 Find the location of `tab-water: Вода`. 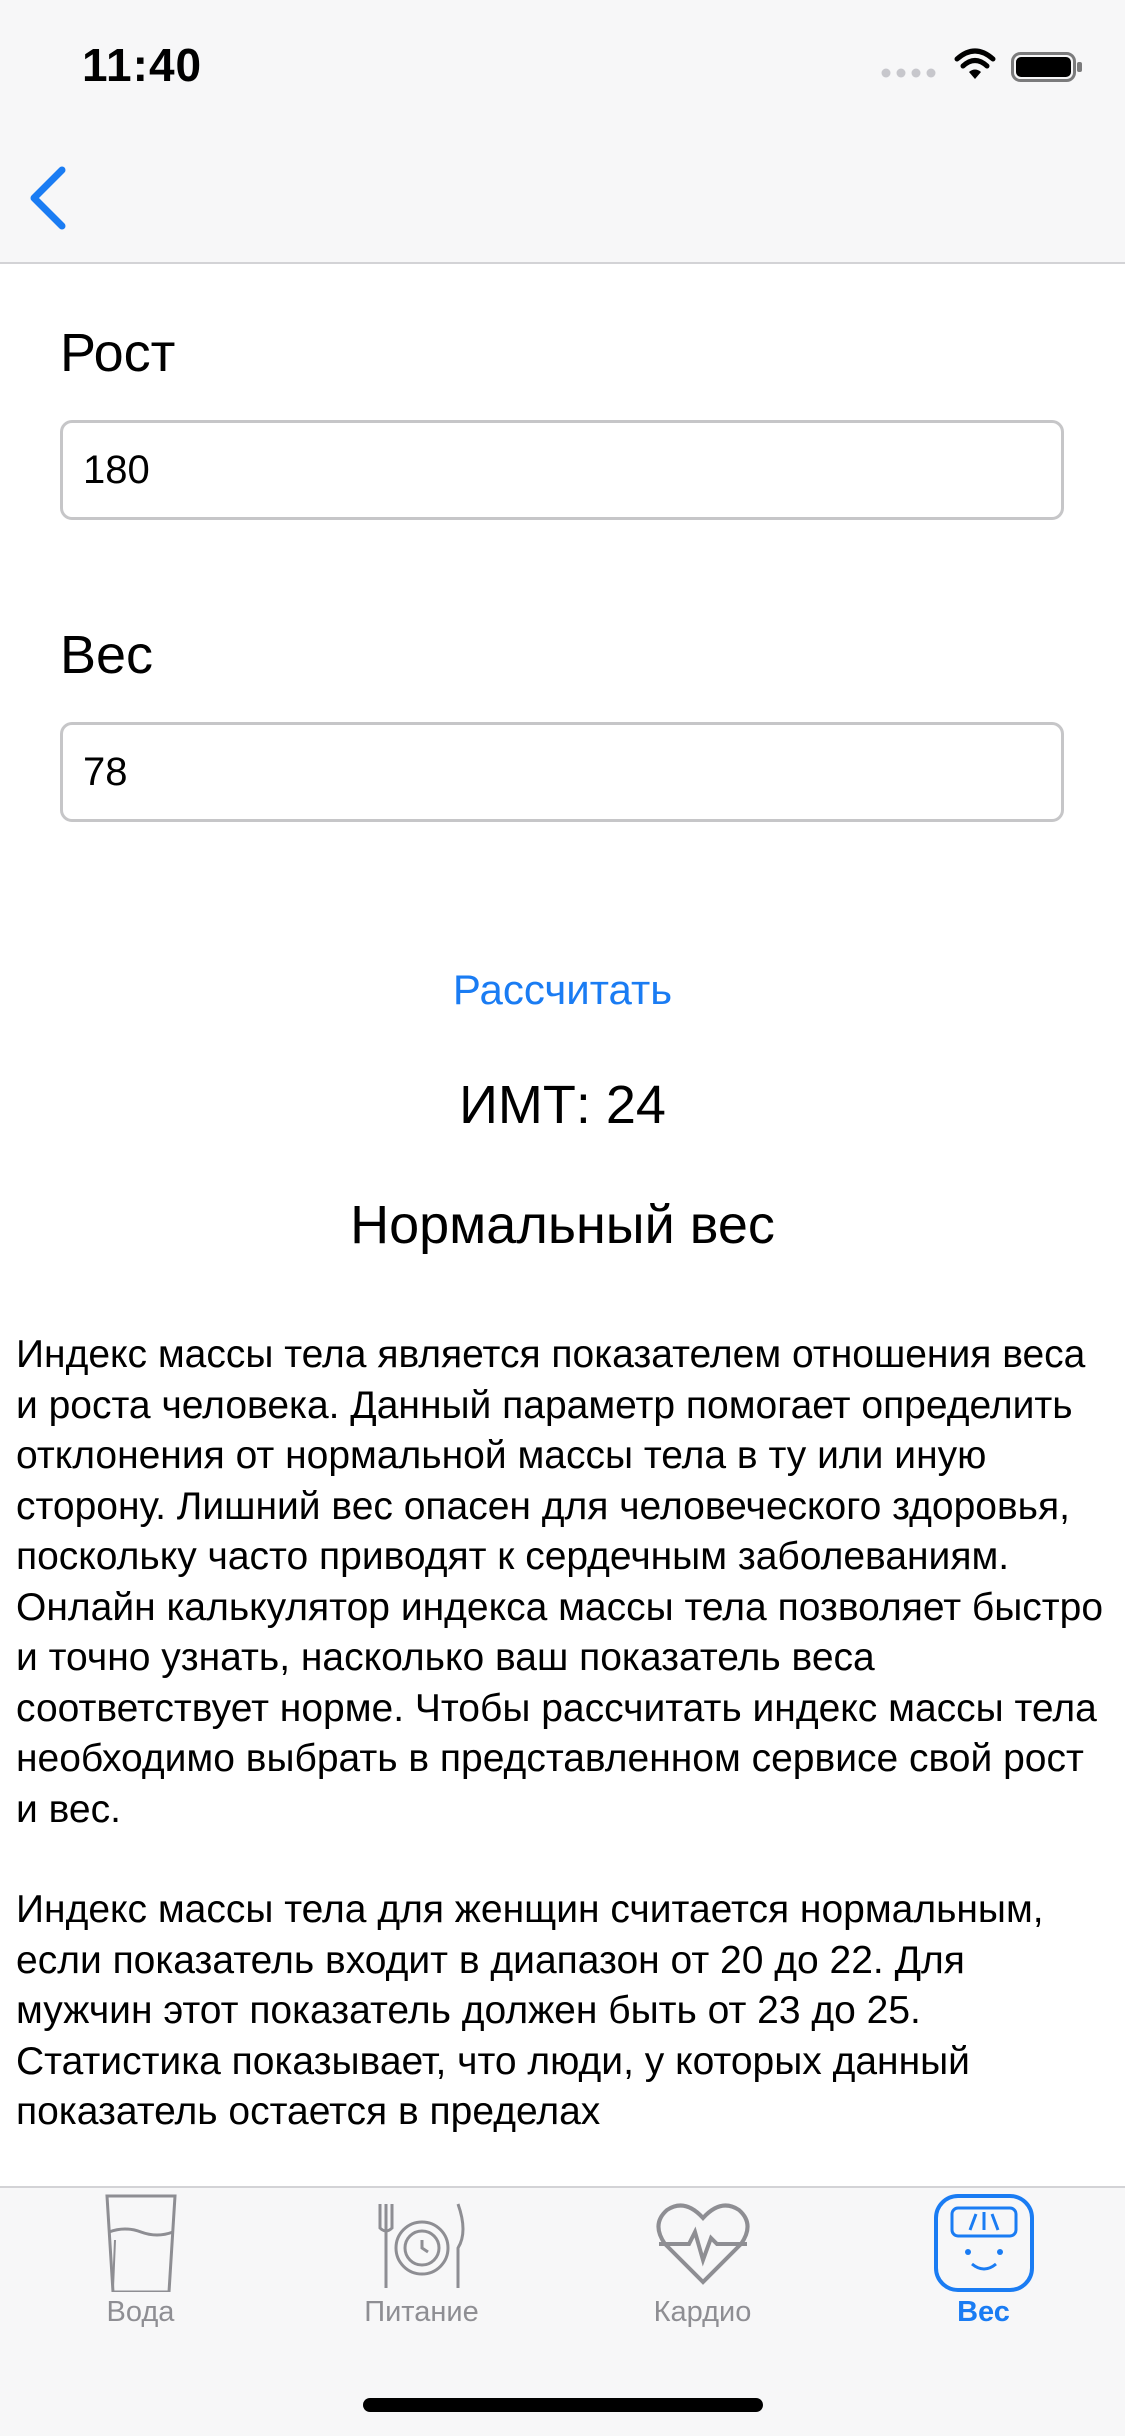

tab-water: Вода is located at coordinates (140, 2263).